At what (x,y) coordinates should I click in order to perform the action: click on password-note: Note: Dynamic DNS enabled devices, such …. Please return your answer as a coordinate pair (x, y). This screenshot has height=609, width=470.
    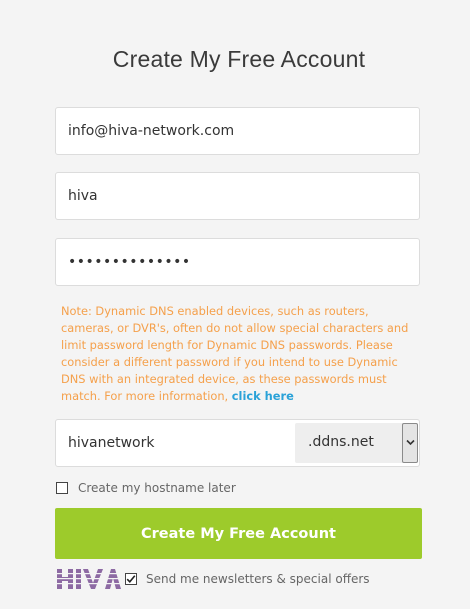
    Looking at the image, I should click on (241, 354).